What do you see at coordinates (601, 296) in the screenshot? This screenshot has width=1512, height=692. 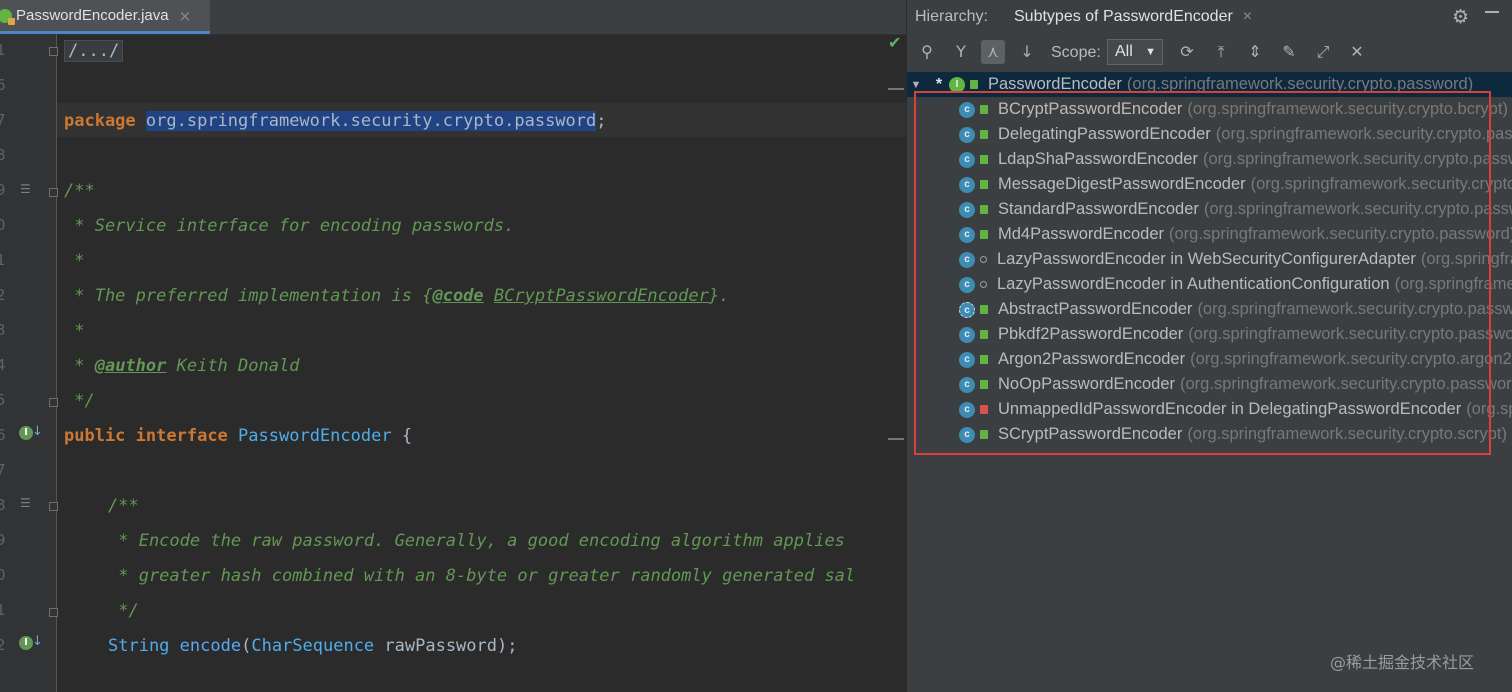 I see `javadoc-ref: BCryptPasswordEncoder` at bounding box center [601, 296].